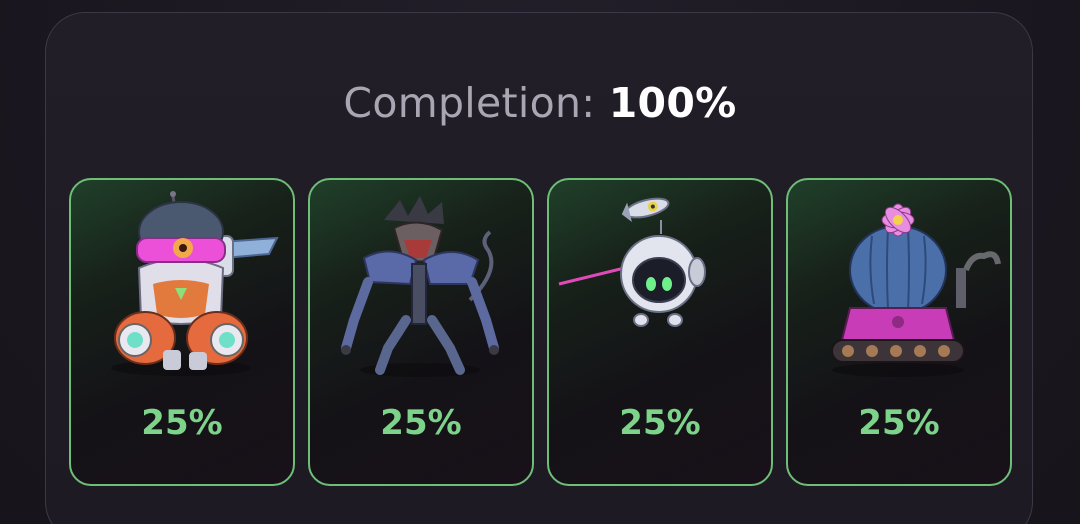  I want to click on character-card-cactus-tank: 25%, so click(899, 332).